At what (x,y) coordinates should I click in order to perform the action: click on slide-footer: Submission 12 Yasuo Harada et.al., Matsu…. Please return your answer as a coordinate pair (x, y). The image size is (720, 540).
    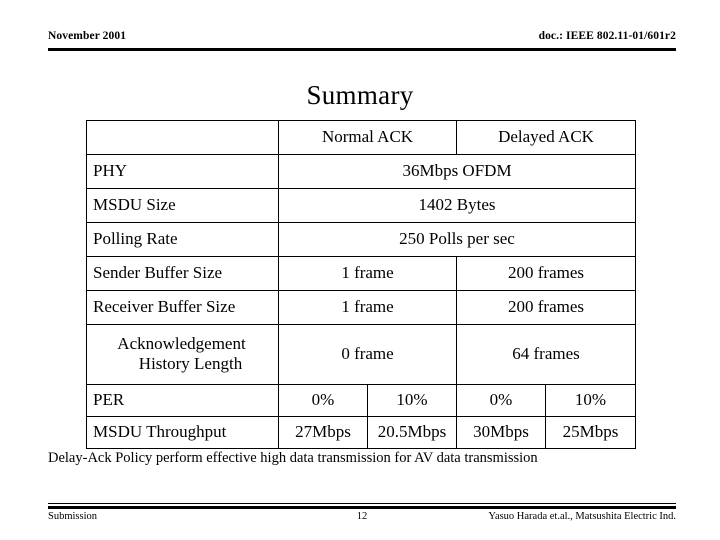
    Looking at the image, I should click on (362, 519).